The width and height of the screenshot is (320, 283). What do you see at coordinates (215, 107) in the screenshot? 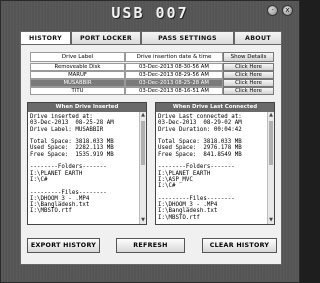
I see `connected-details-title: When Drive Last Connected` at bounding box center [215, 107].